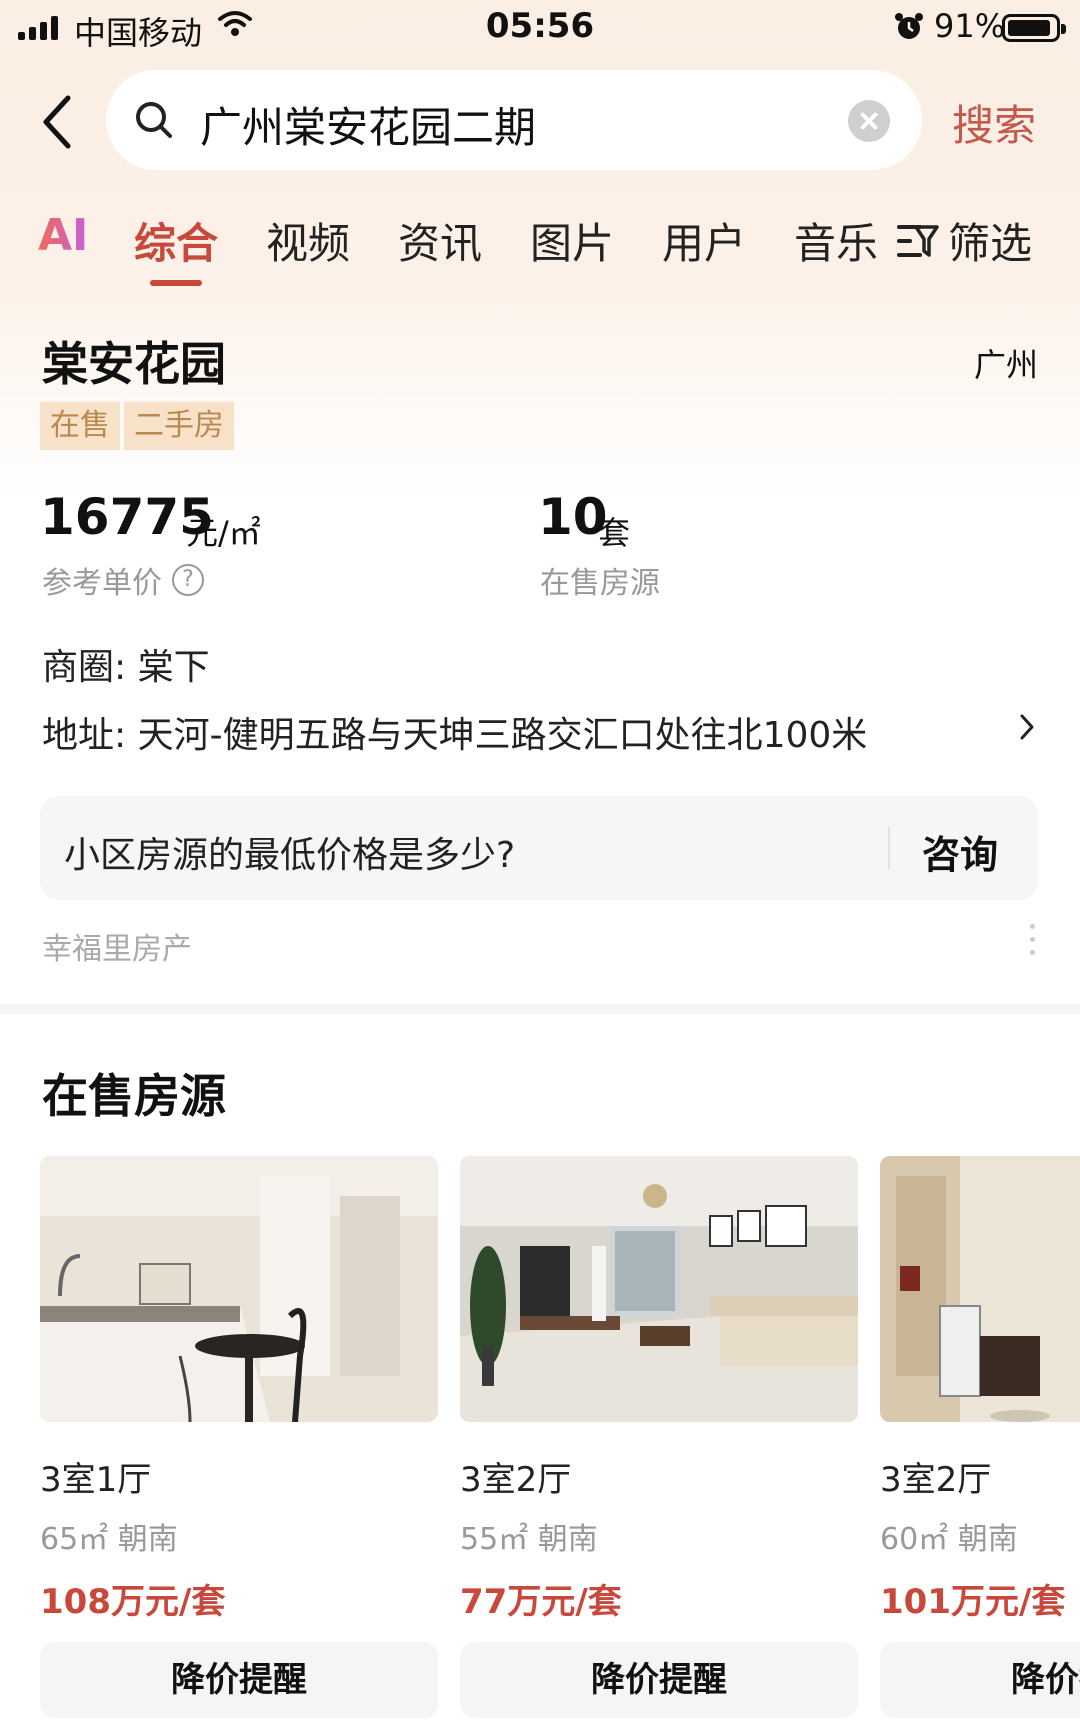  I want to click on tab-images: 图片, so click(572, 240).